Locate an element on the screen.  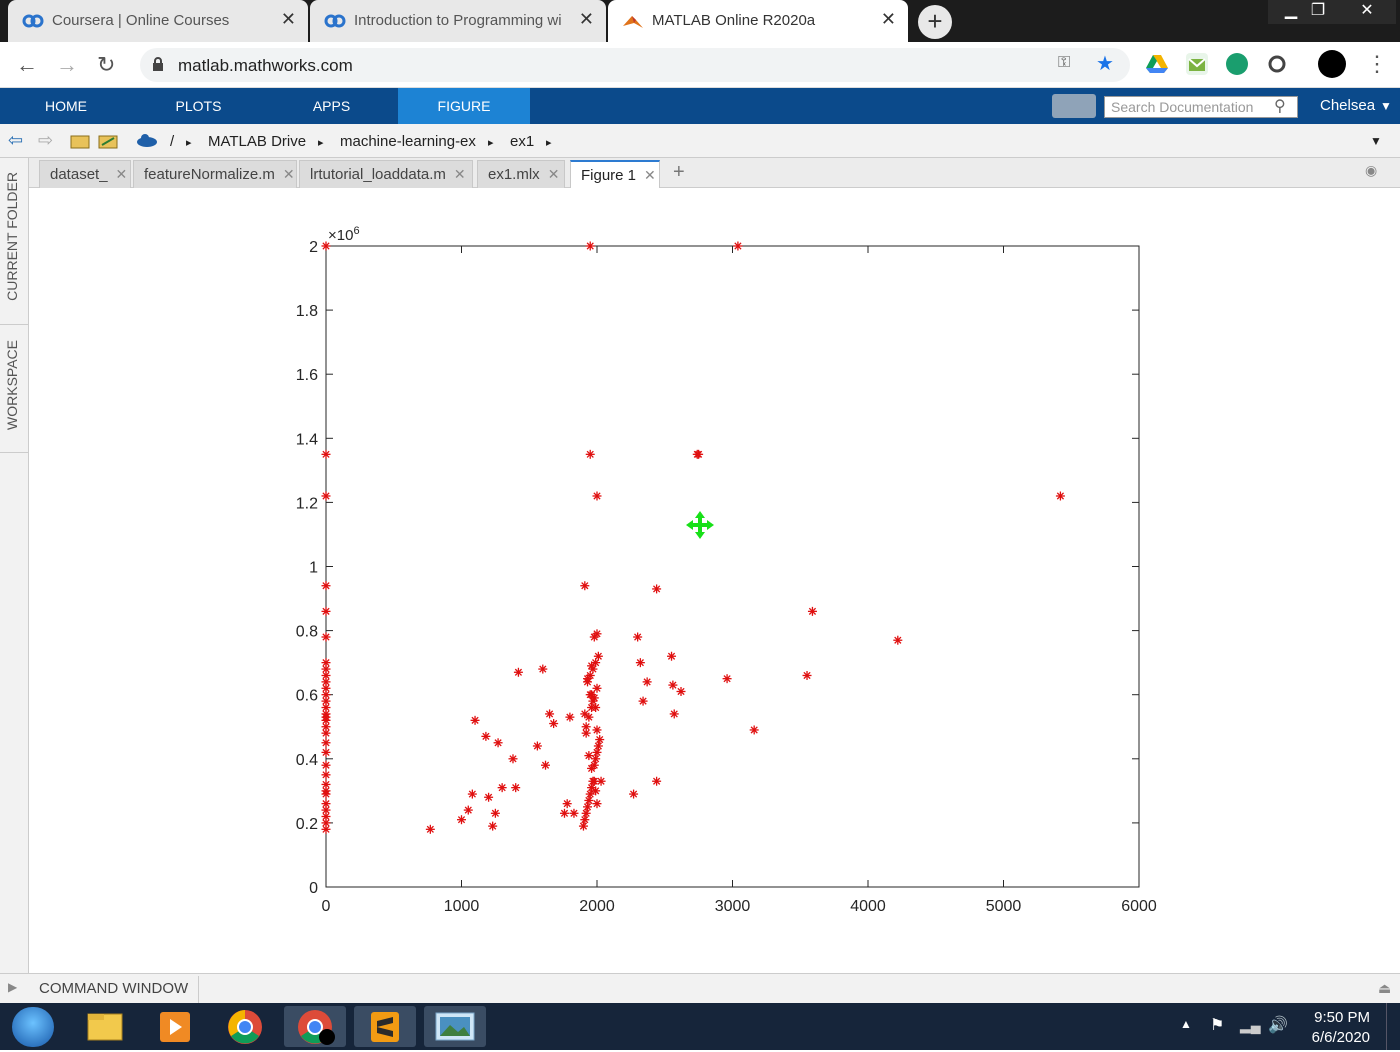
network-icon: ▂▄ is located at coordinates (1250, 1025).